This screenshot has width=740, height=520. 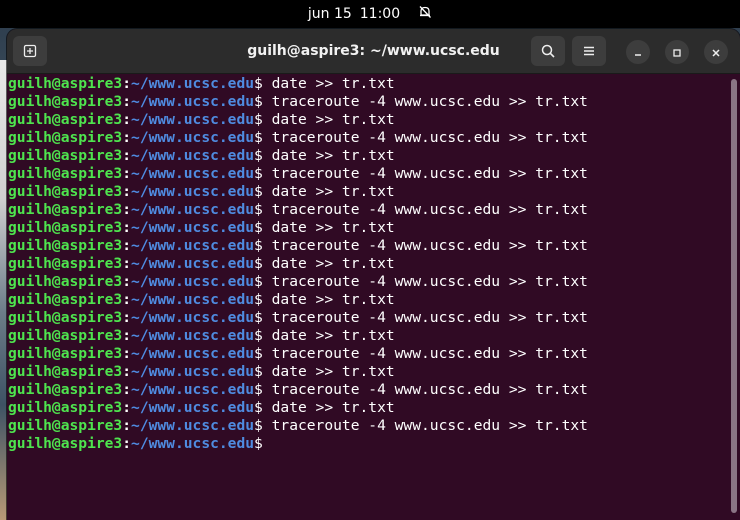 What do you see at coordinates (329, 14) in the screenshot?
I see `date-label: jun 15` at bounding box center [329, 14].